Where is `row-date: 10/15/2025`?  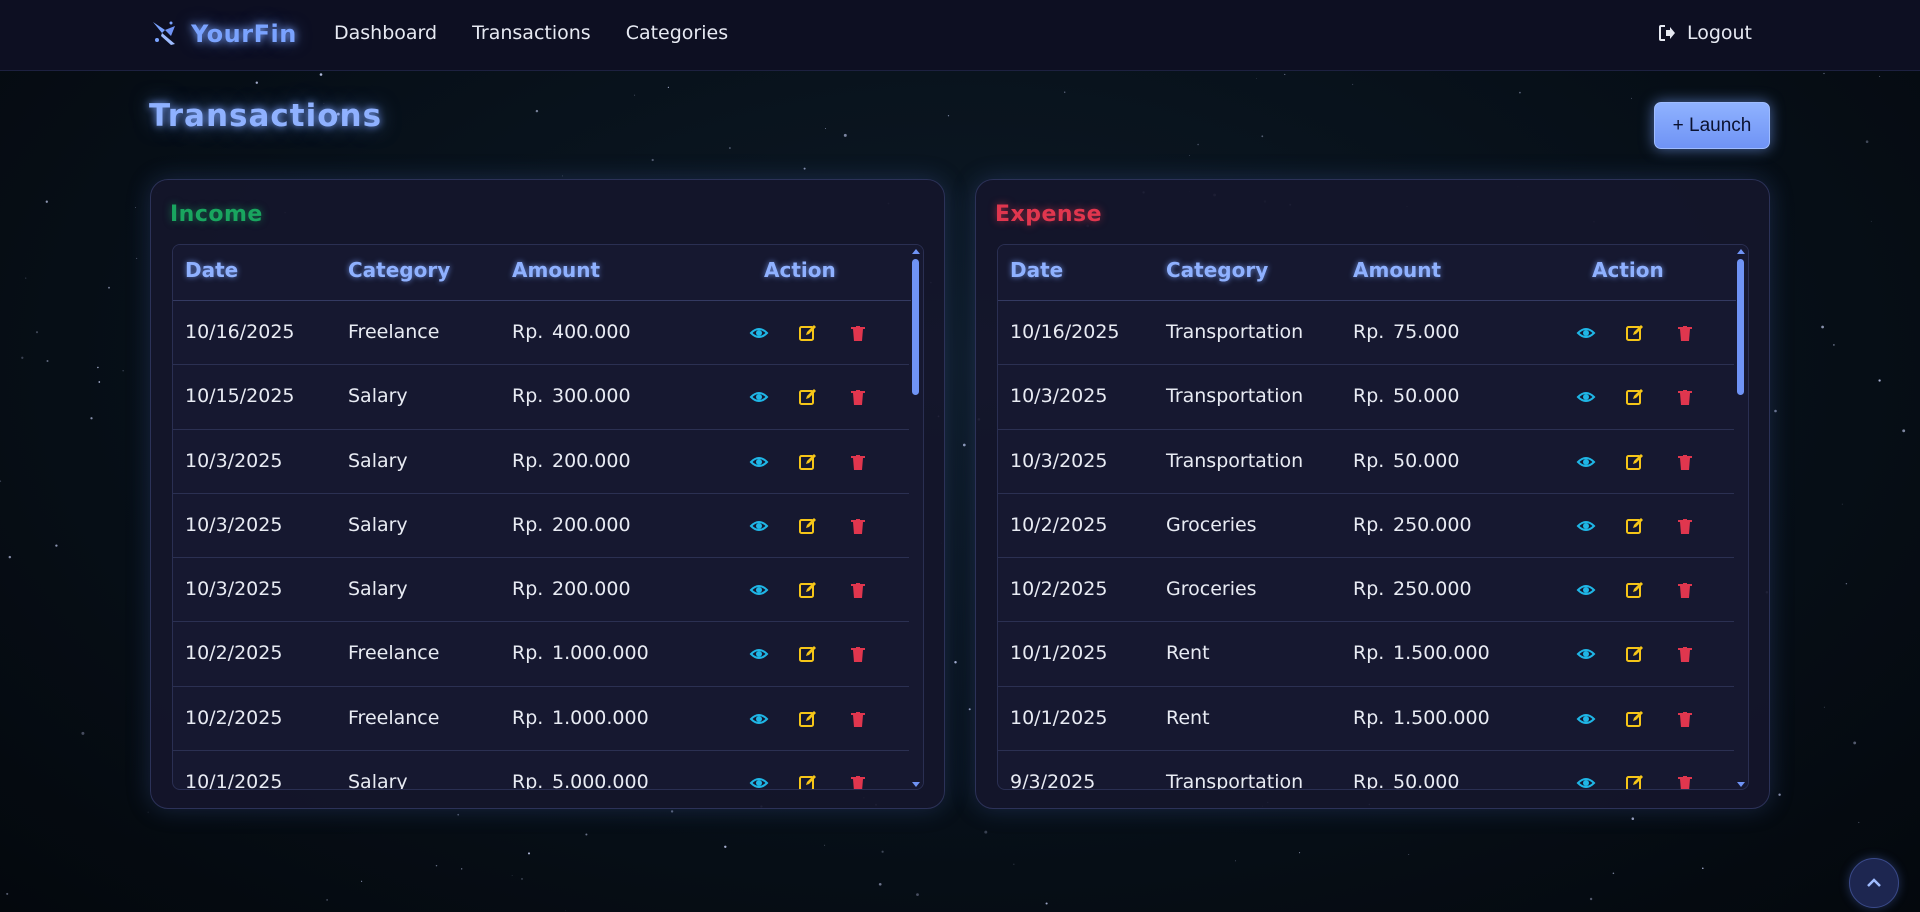 row-date: 10/15/2025 is located at coordinates (240, 396).